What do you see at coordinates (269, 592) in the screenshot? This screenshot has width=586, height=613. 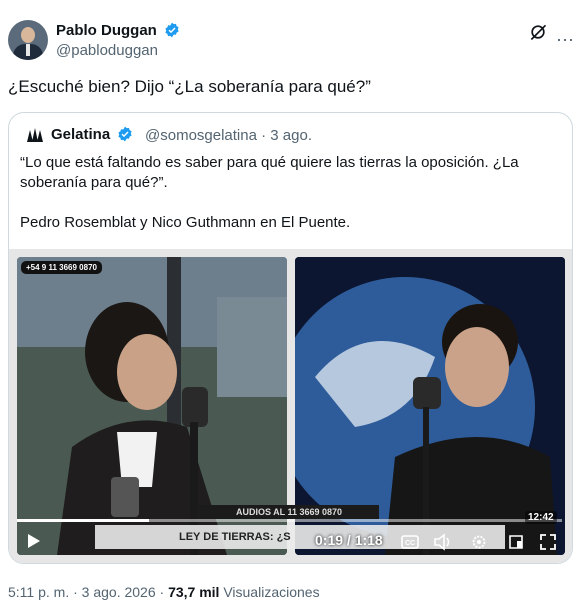 I see `views-label: Visualizaciones` at bounding box center [269, 592].